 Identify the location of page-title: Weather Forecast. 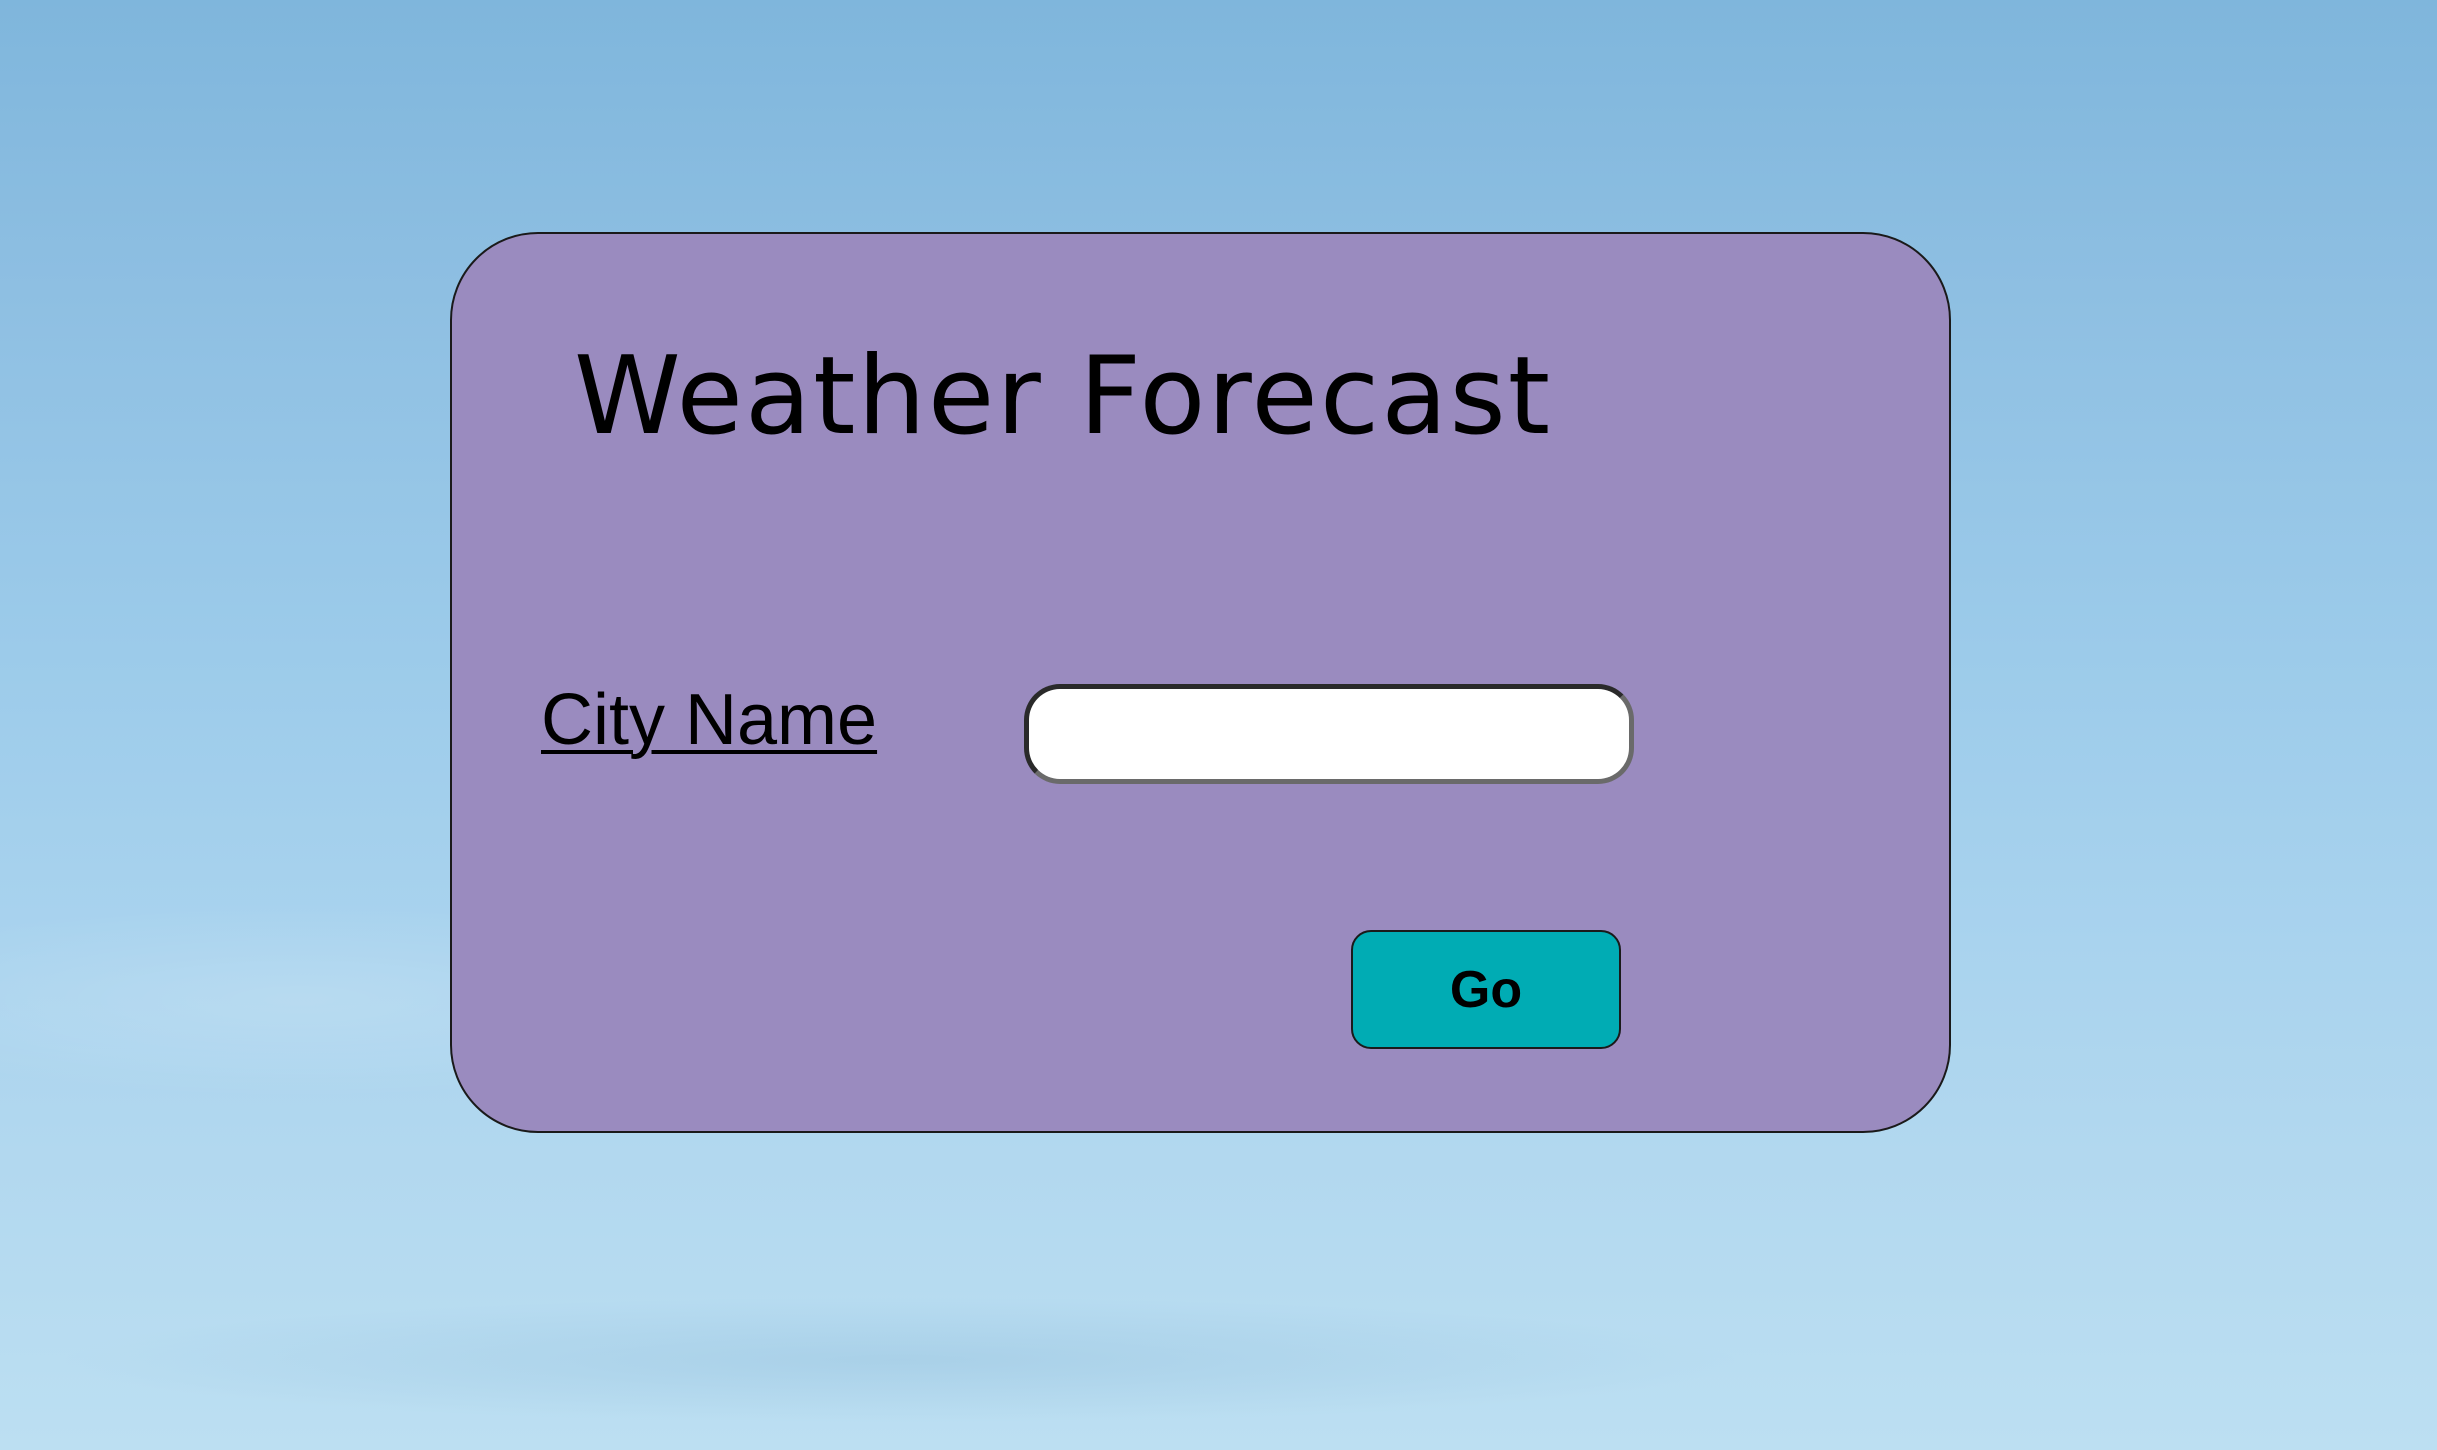
(1063, 396).